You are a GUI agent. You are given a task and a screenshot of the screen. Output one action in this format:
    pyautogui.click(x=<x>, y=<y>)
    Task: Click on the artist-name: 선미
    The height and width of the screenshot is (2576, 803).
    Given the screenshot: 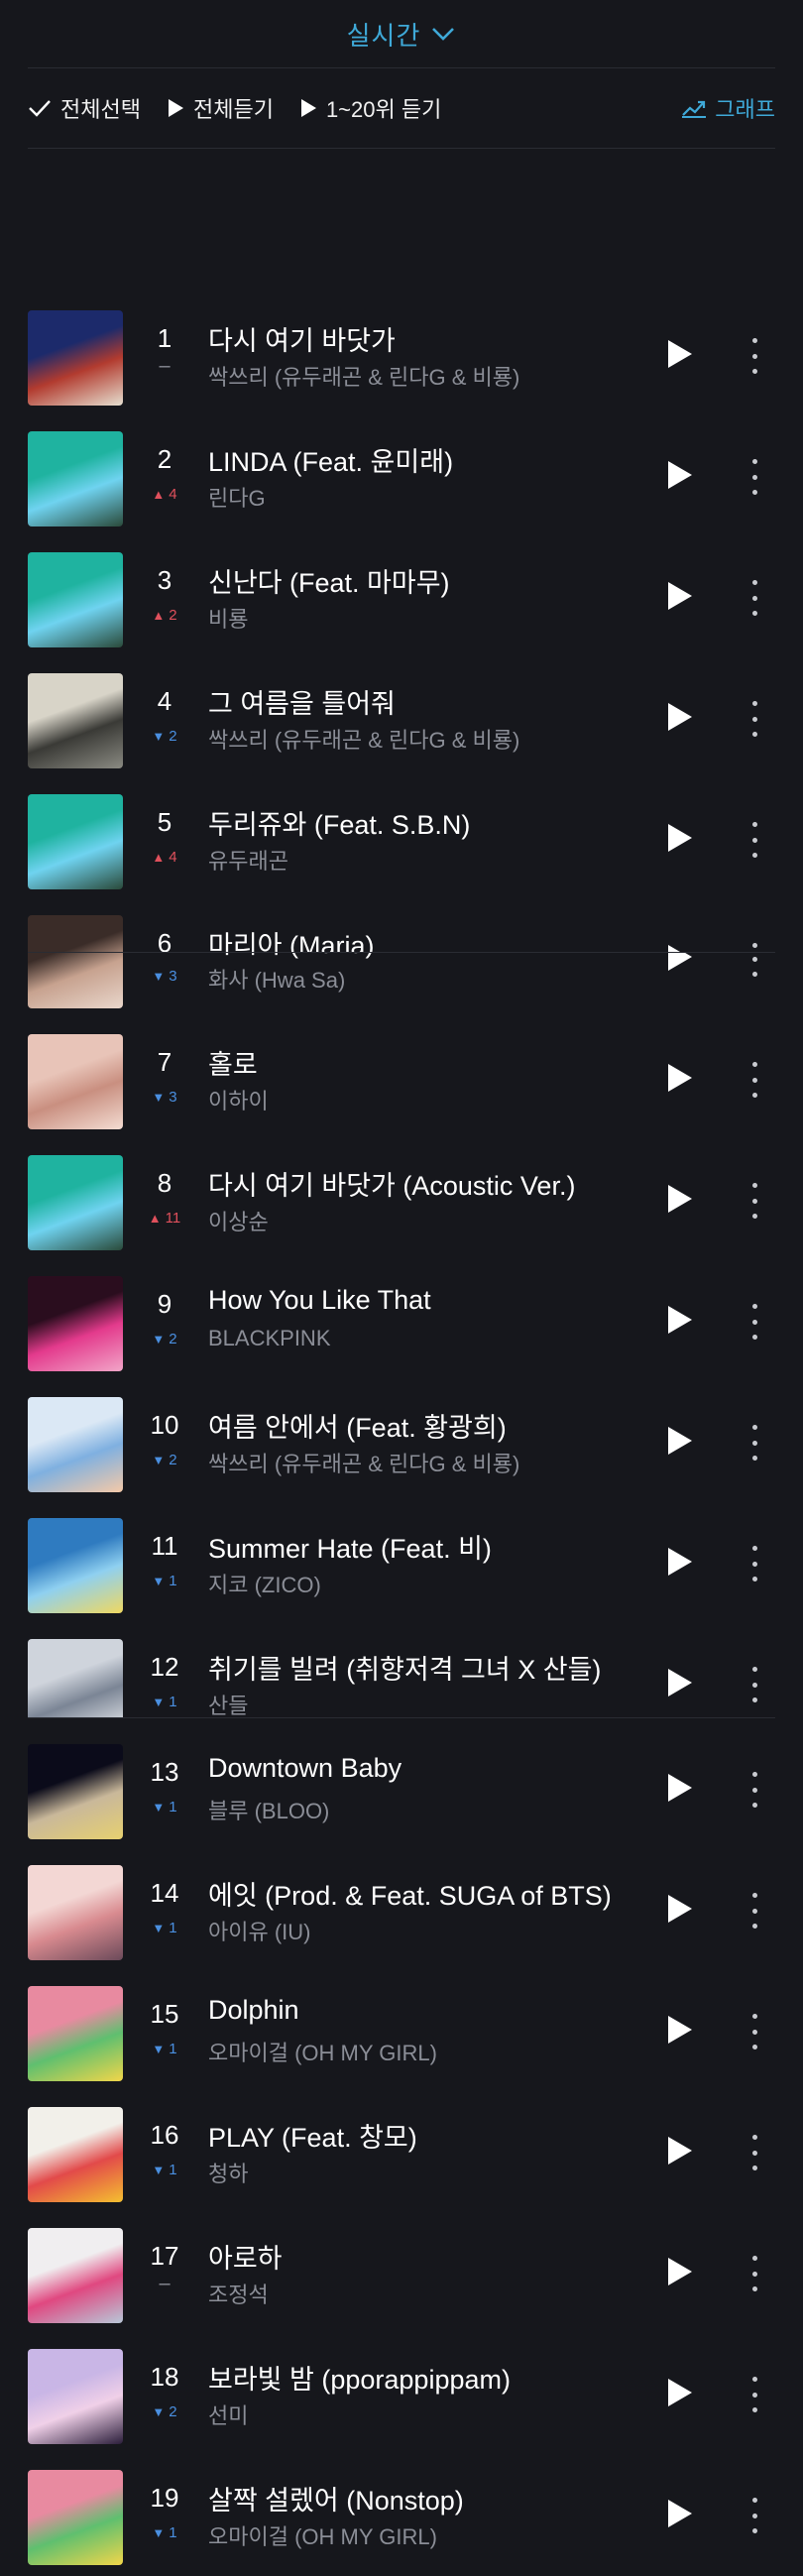 What is the action you would take?
    pyautogui.click(x=228, y=2414)
    